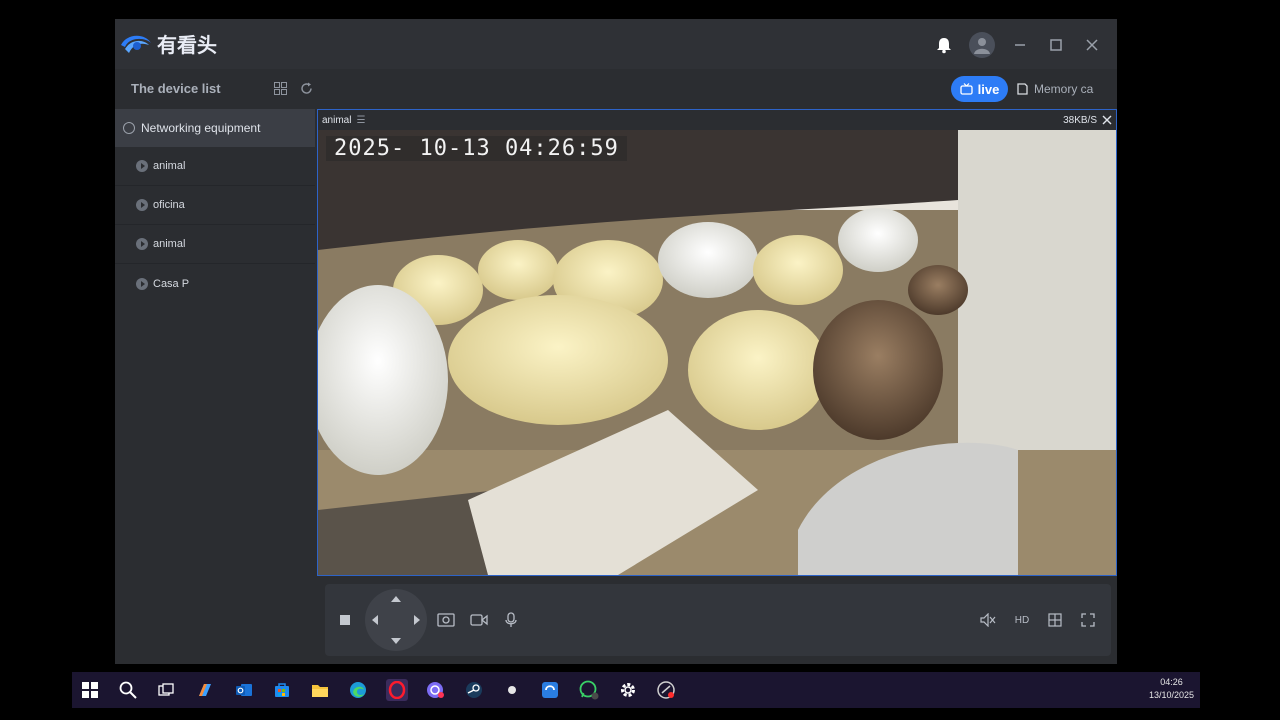  I want to click on video-header: animal ☰ 38KB/S, so click(717, 120).